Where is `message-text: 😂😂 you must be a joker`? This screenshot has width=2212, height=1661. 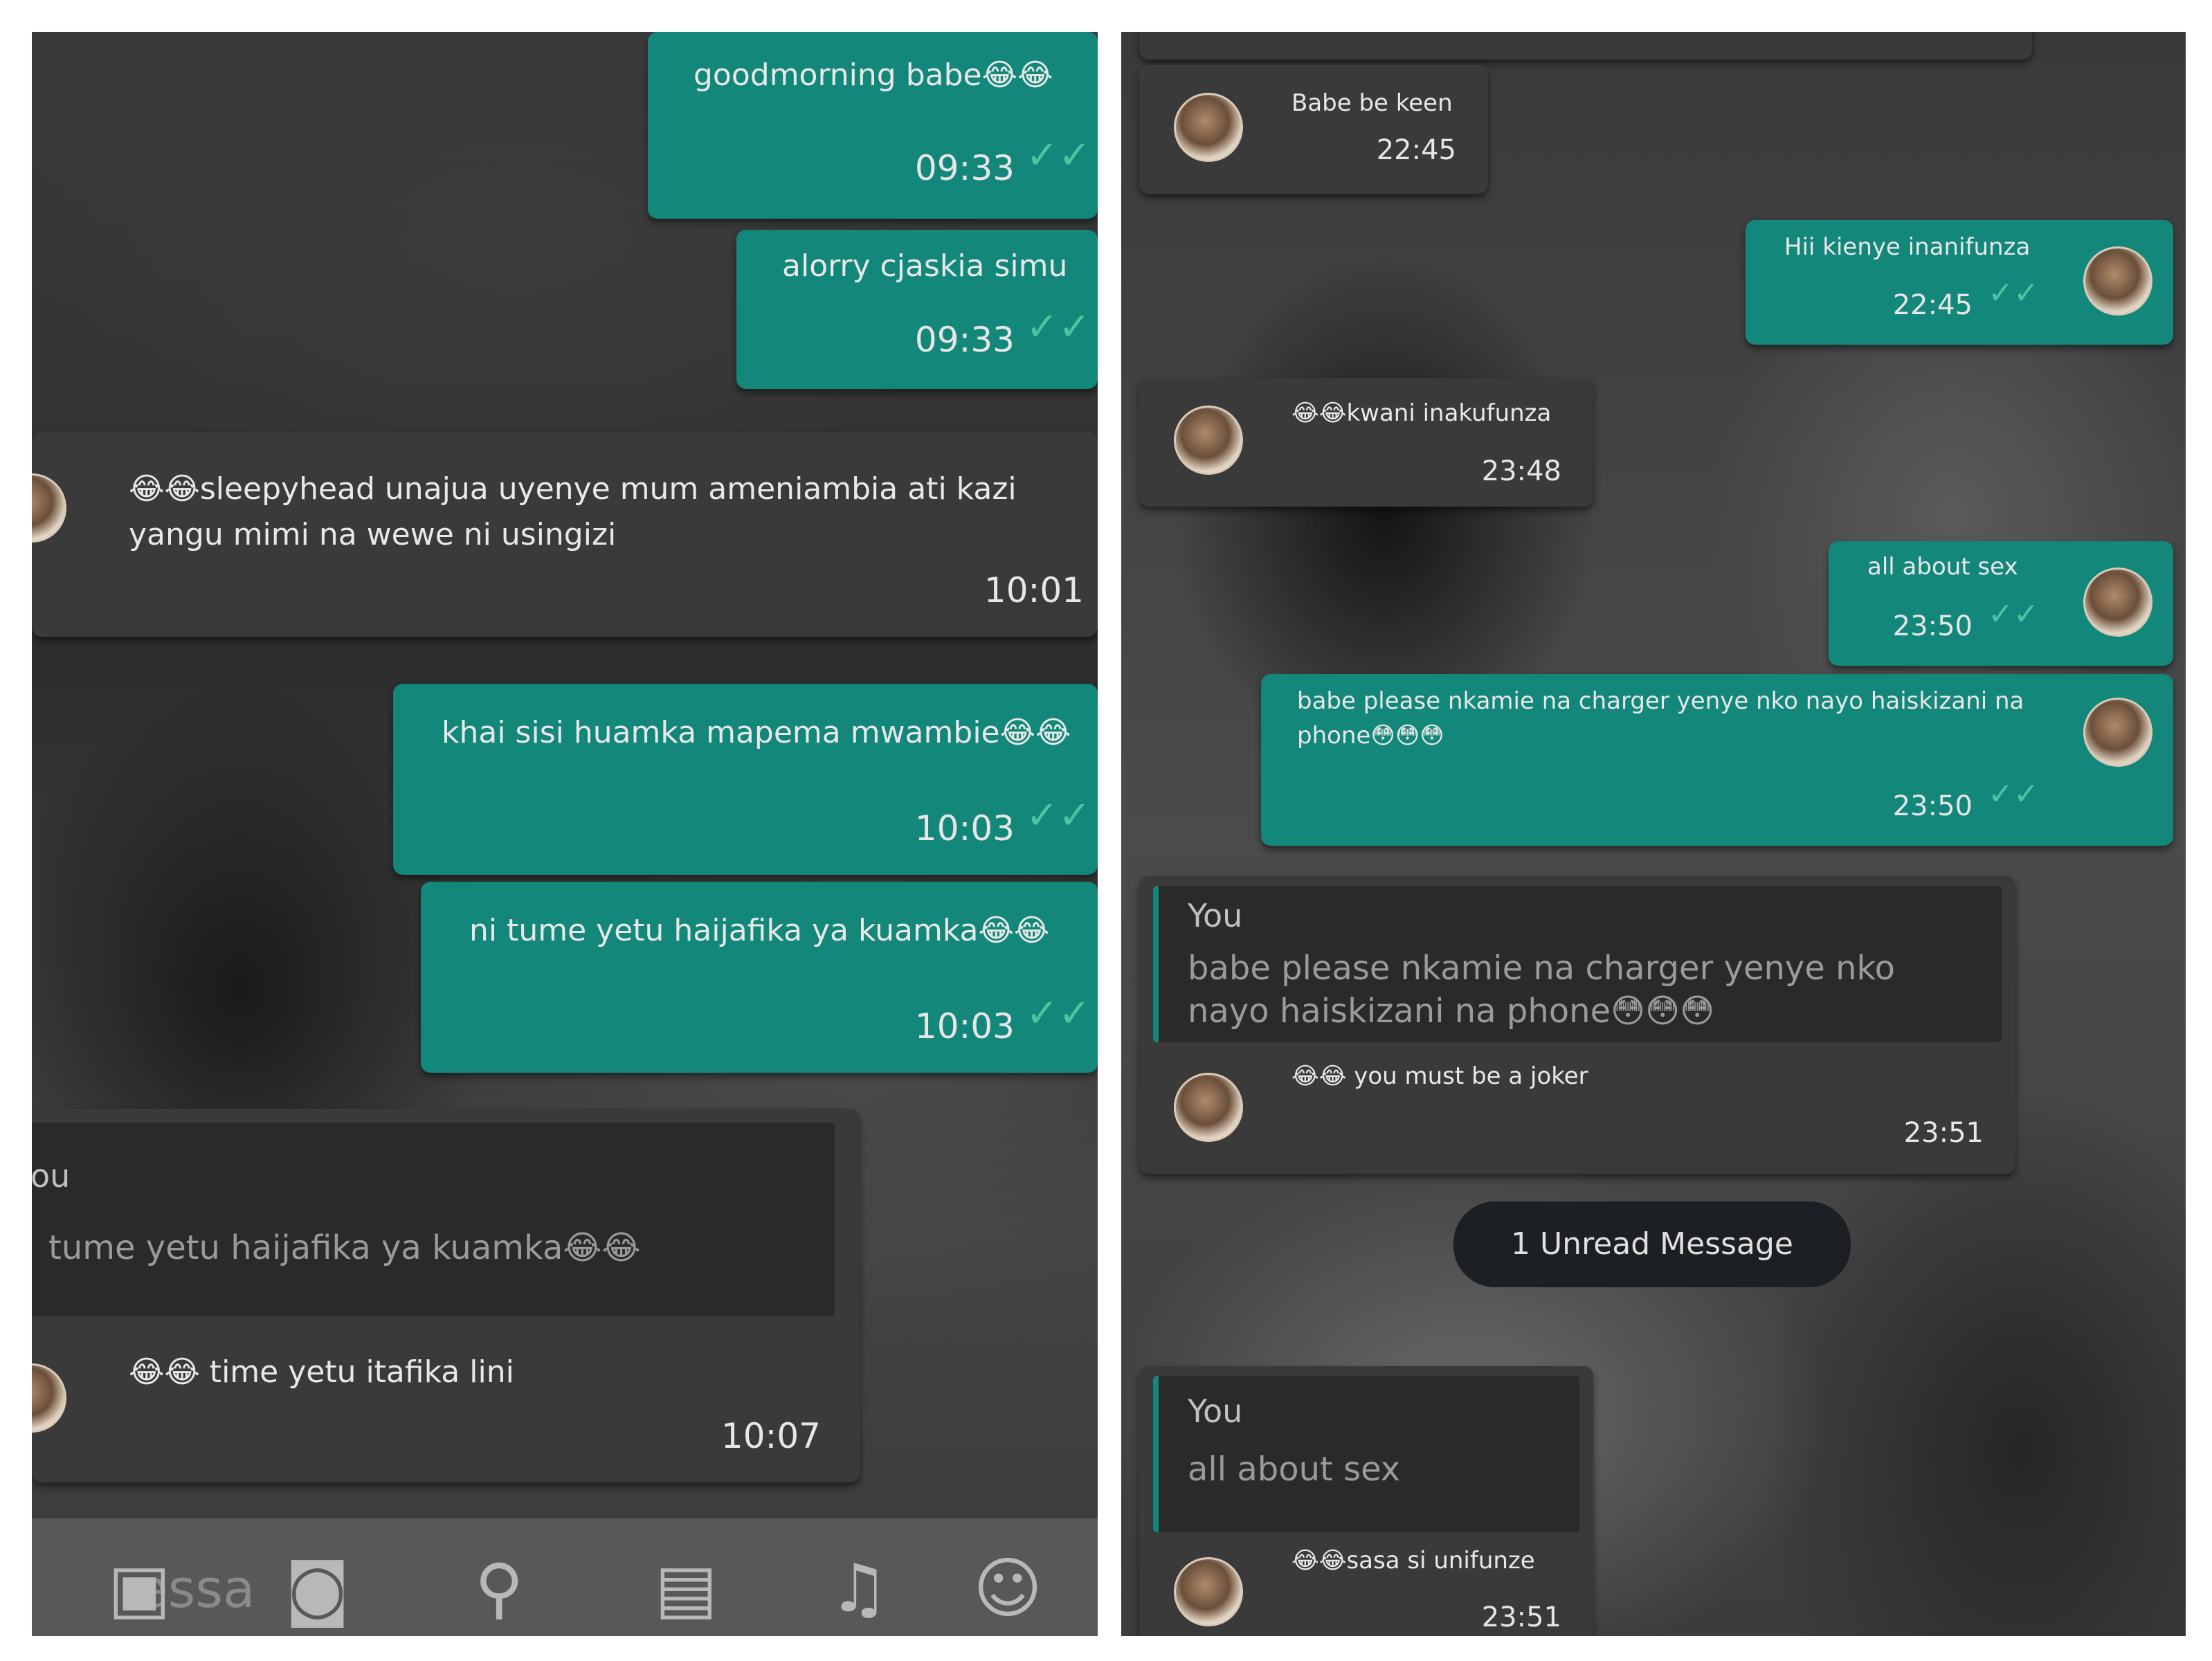
message-text: 😂😂 you must be a joker is located at coordinates (1439, 1076).